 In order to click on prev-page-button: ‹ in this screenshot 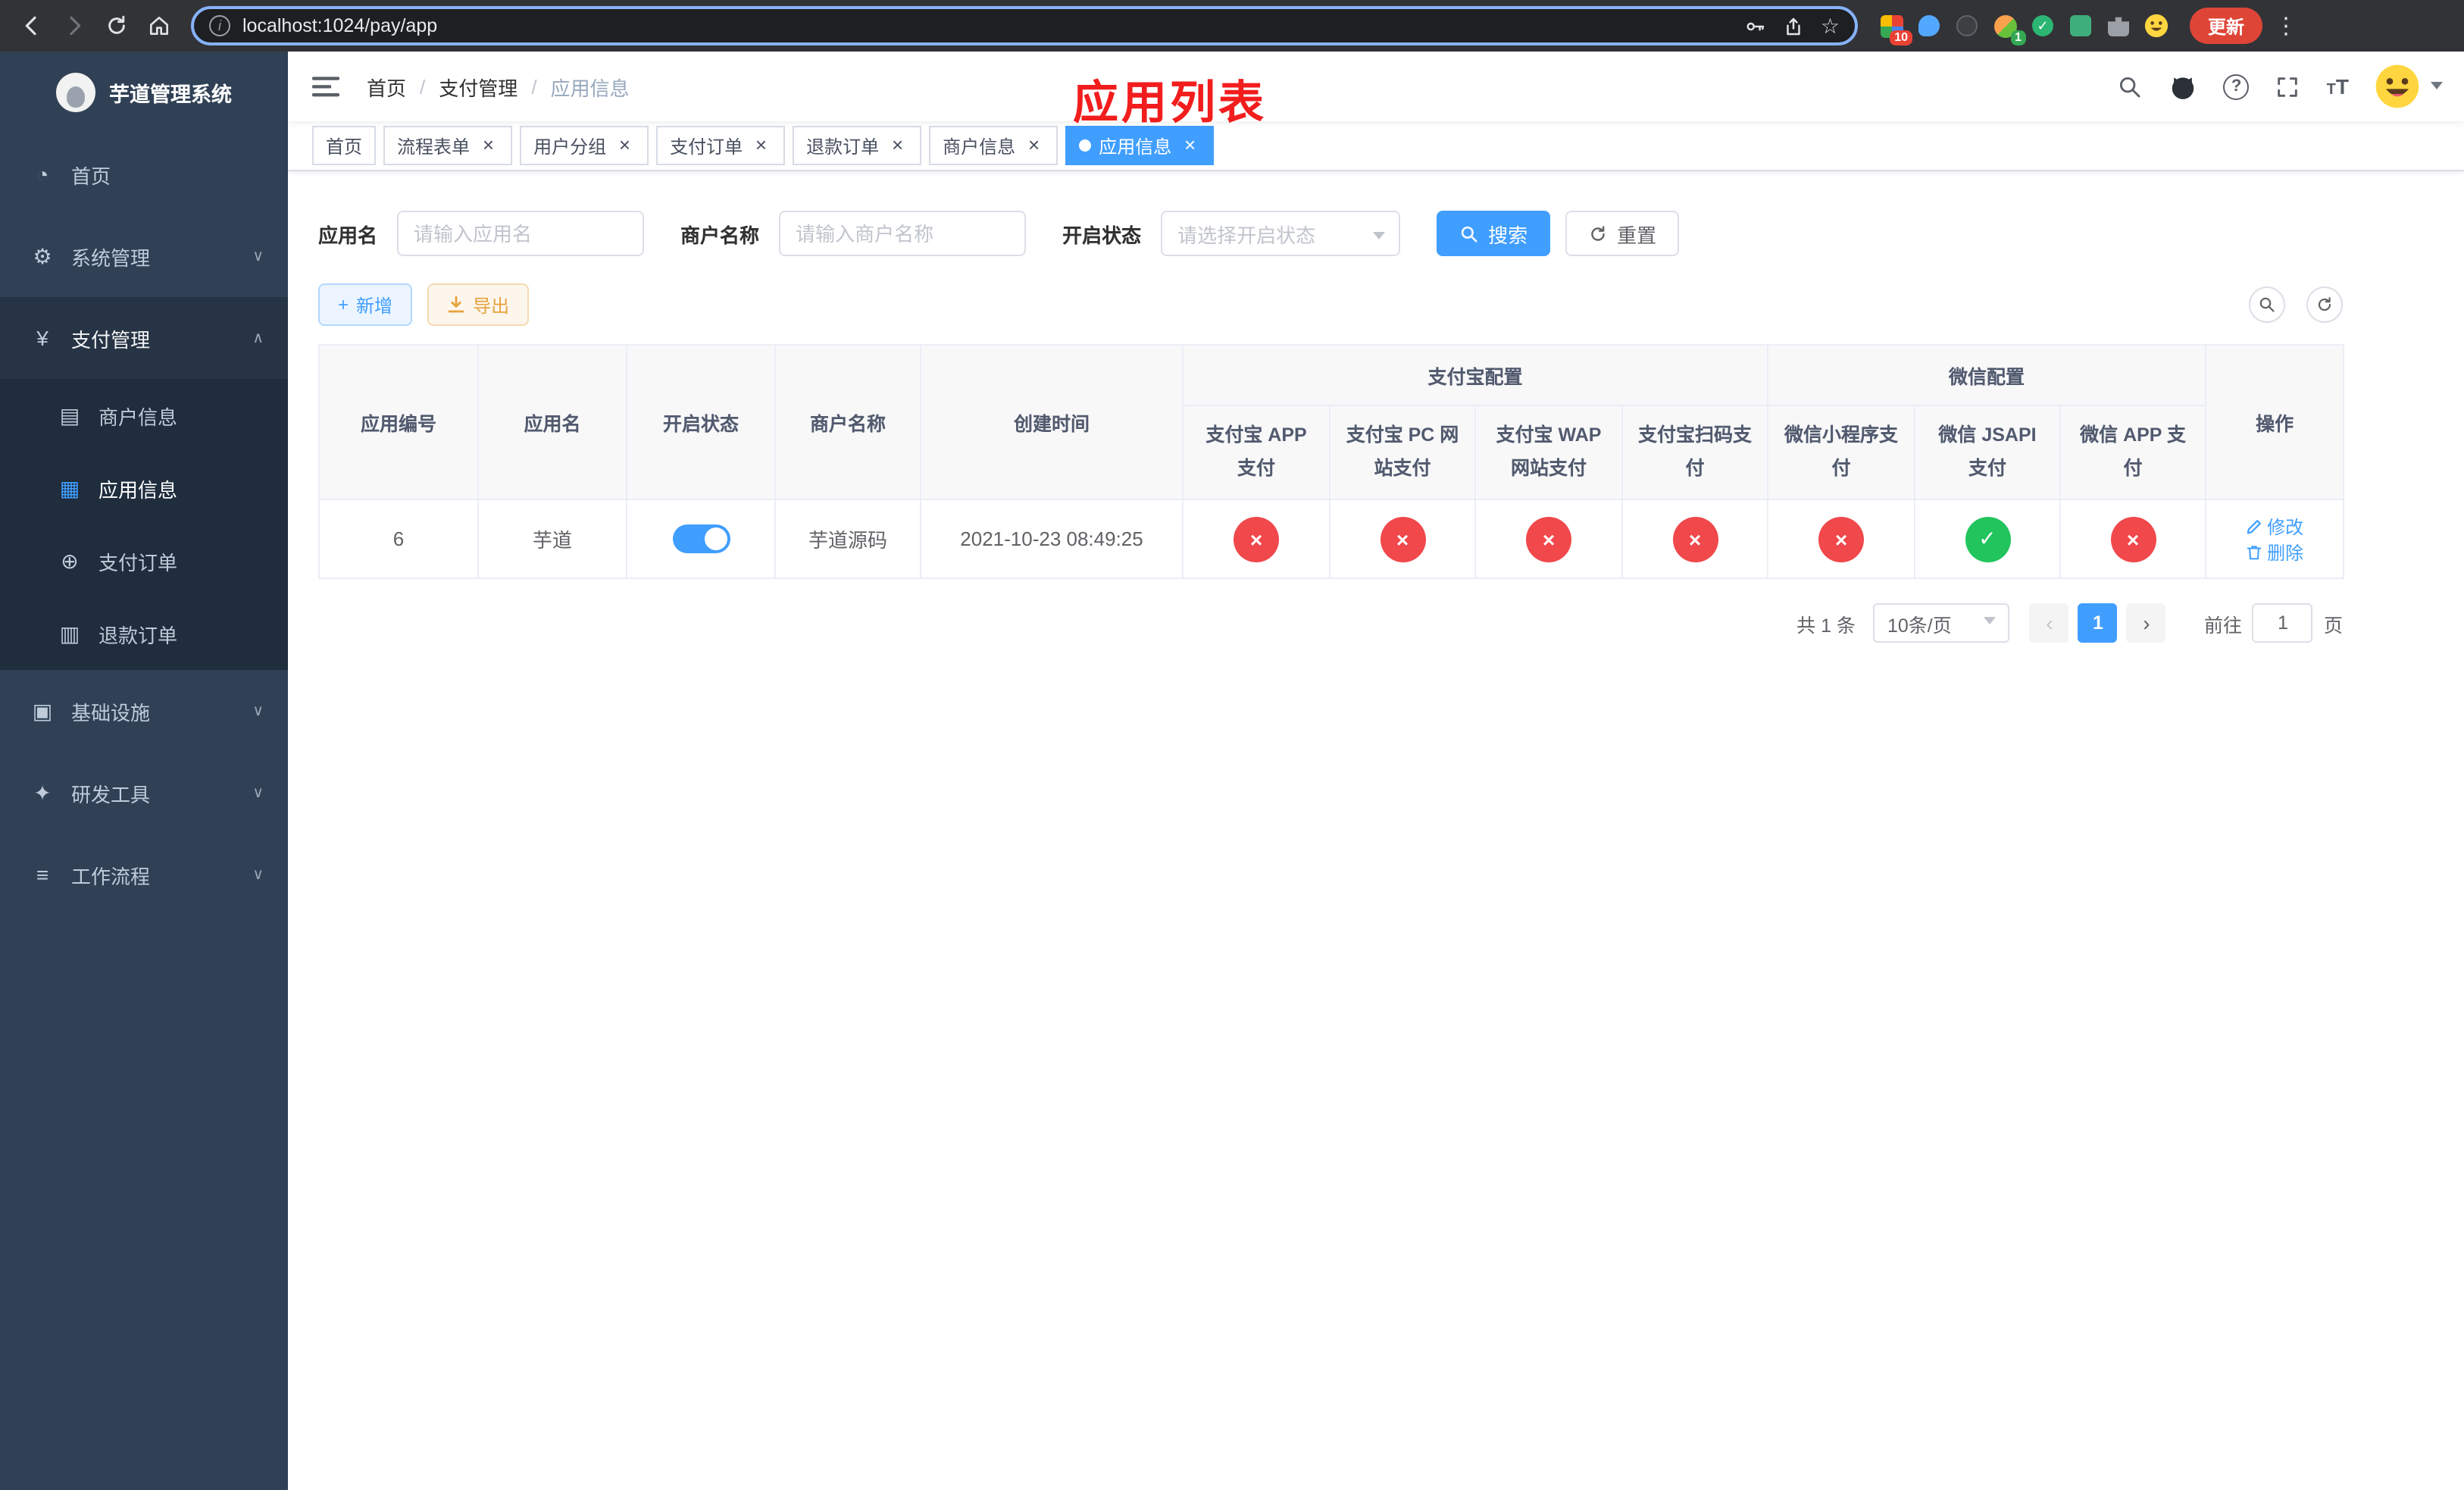, I will do `click(2049, 623)`.